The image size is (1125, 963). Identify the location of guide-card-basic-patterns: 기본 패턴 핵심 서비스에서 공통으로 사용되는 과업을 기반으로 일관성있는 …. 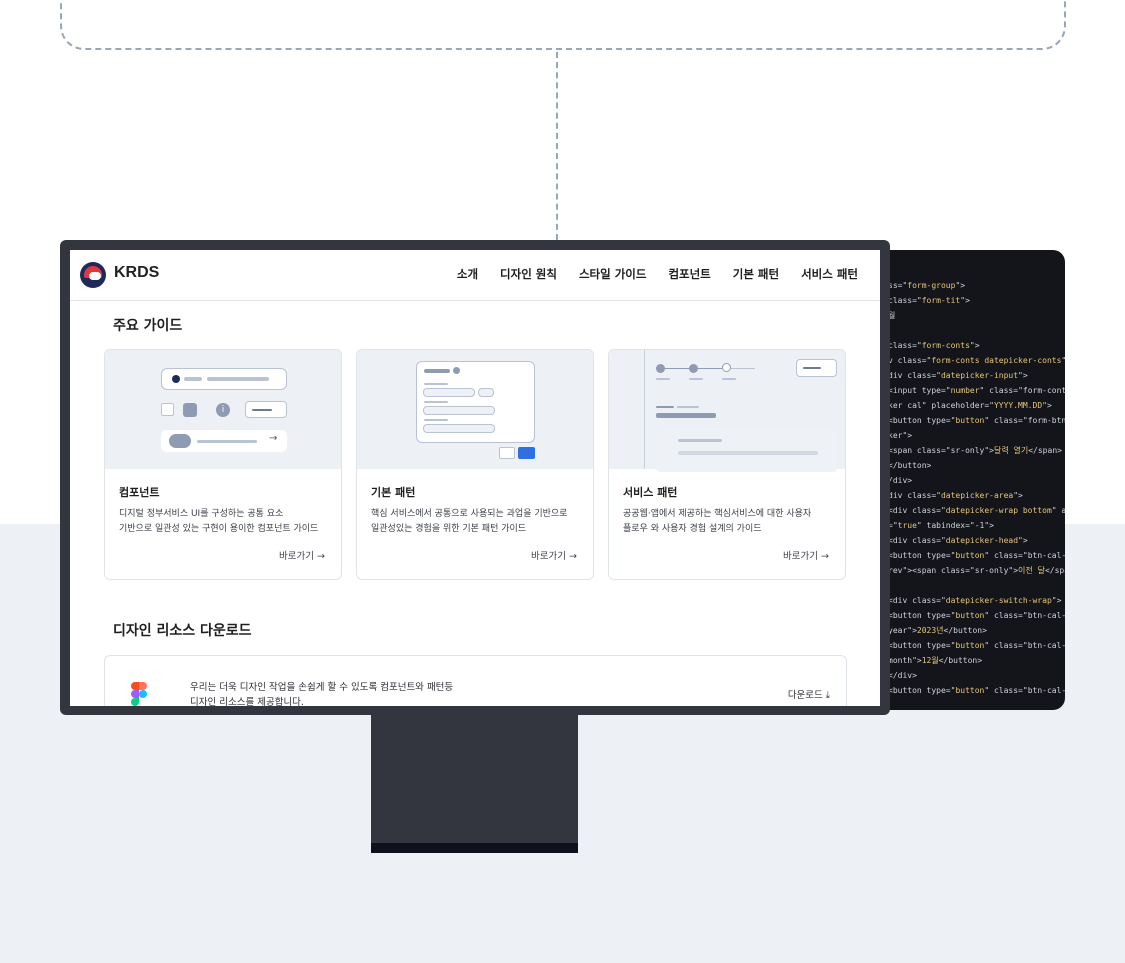
(475, 464).